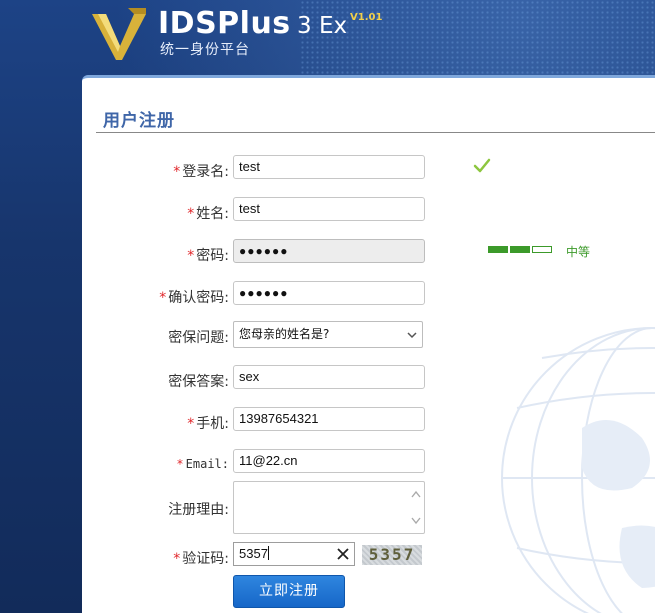 The height and width of the screenshot is (613, 655). I want to click on row-email: * Email: 11@22.cn, so click(368, 464).